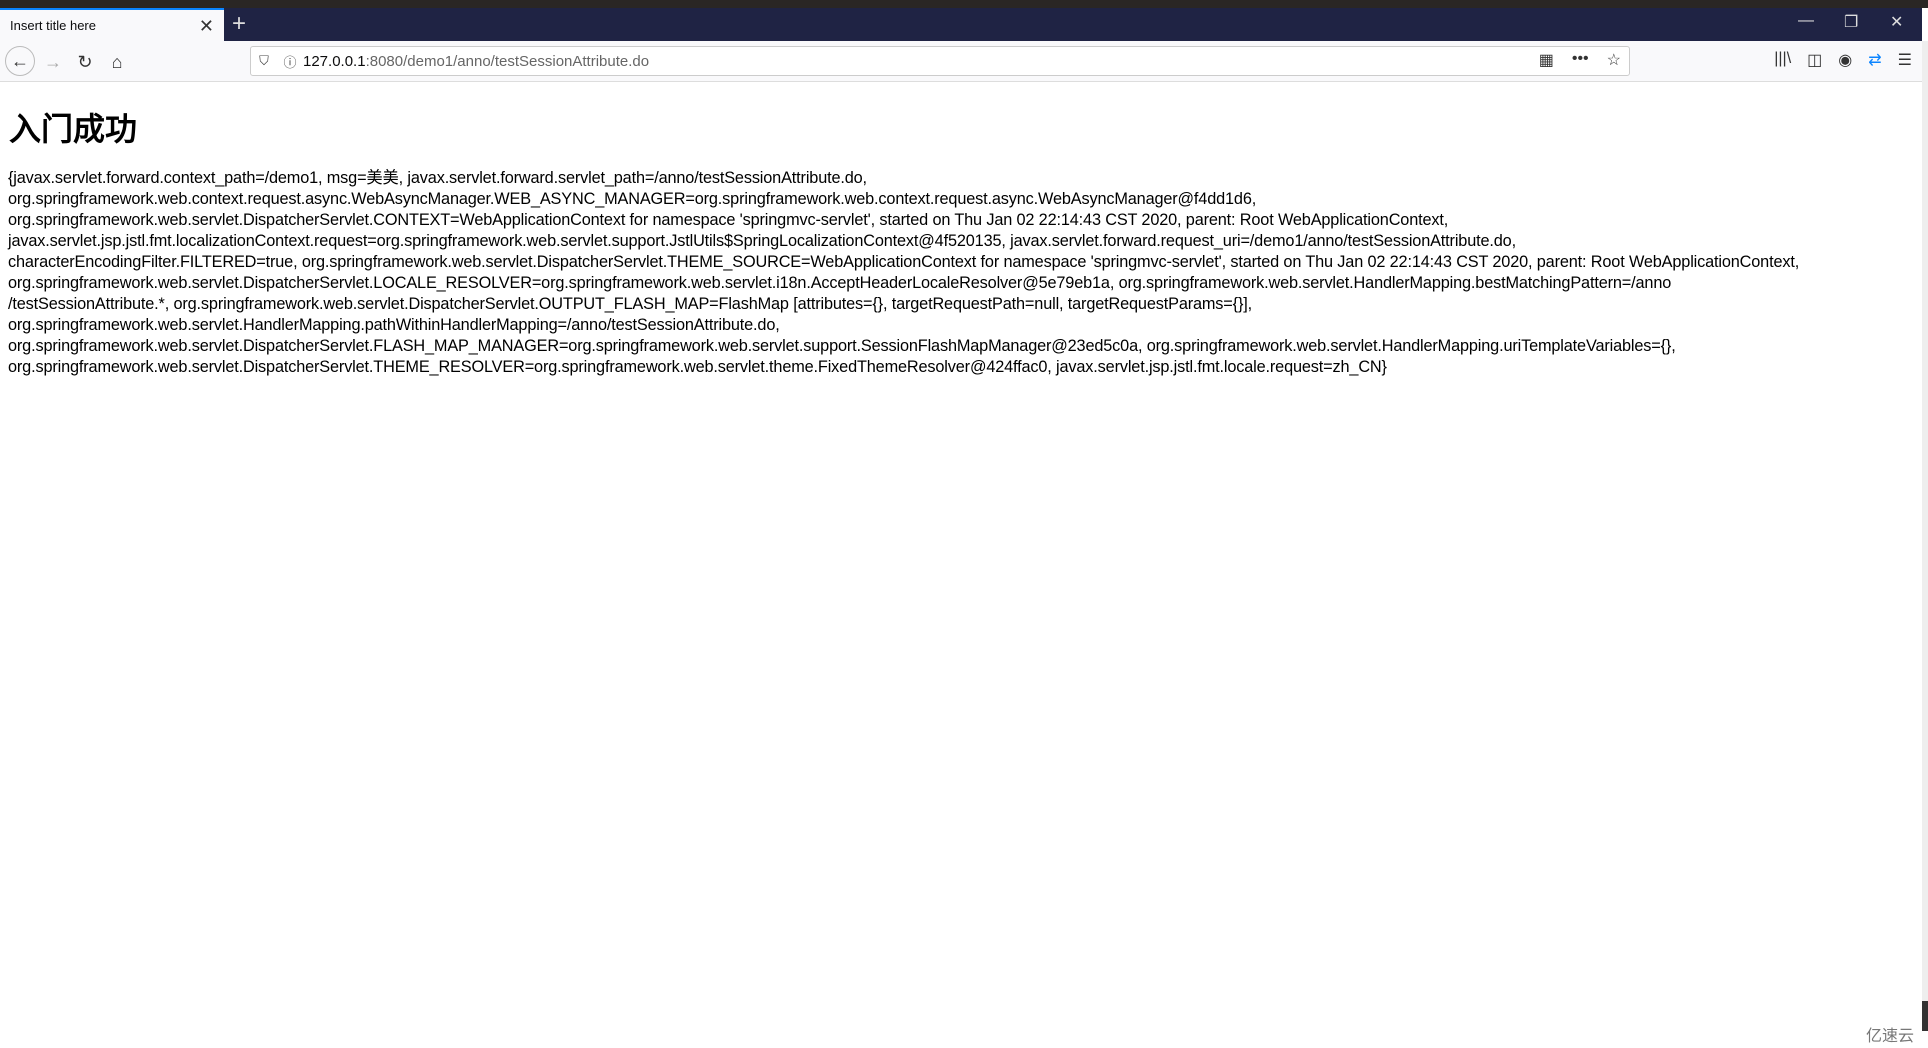 Image resolution: width=1928 pixels, height=1048 pixels. Describe the element at coordinates (1806, 21) in the screenshot. I see `minimize-icon: —` at that location.